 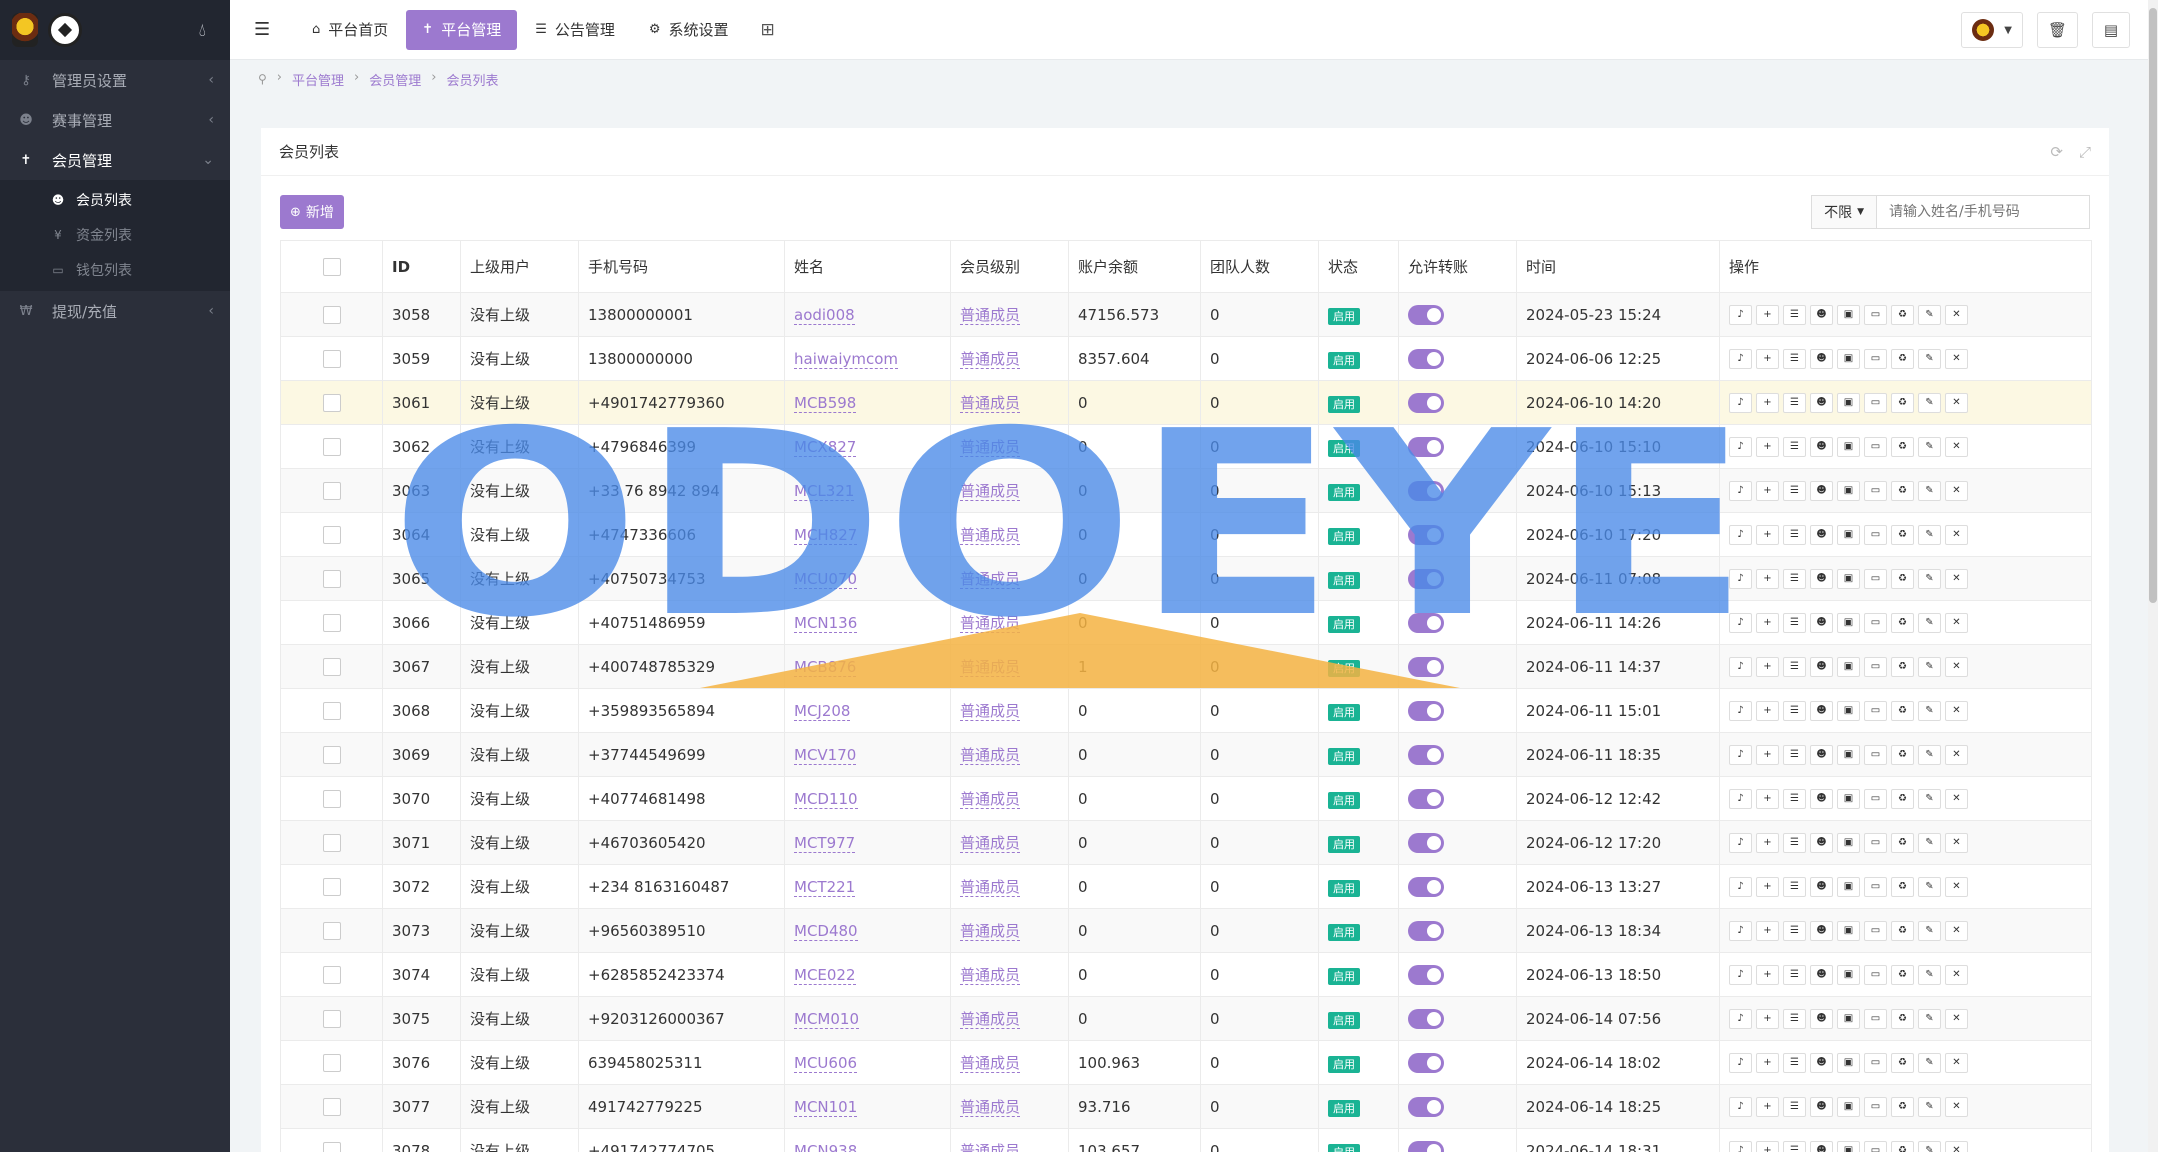 What do you see at coordinates (768, 30) in the screenshot?
I see `grid-icon: ⊞` at bounding box center [768, 30].